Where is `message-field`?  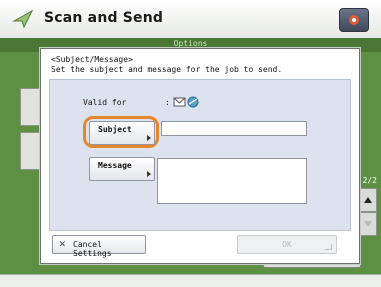 message-field is located at coordinates (232, 181).